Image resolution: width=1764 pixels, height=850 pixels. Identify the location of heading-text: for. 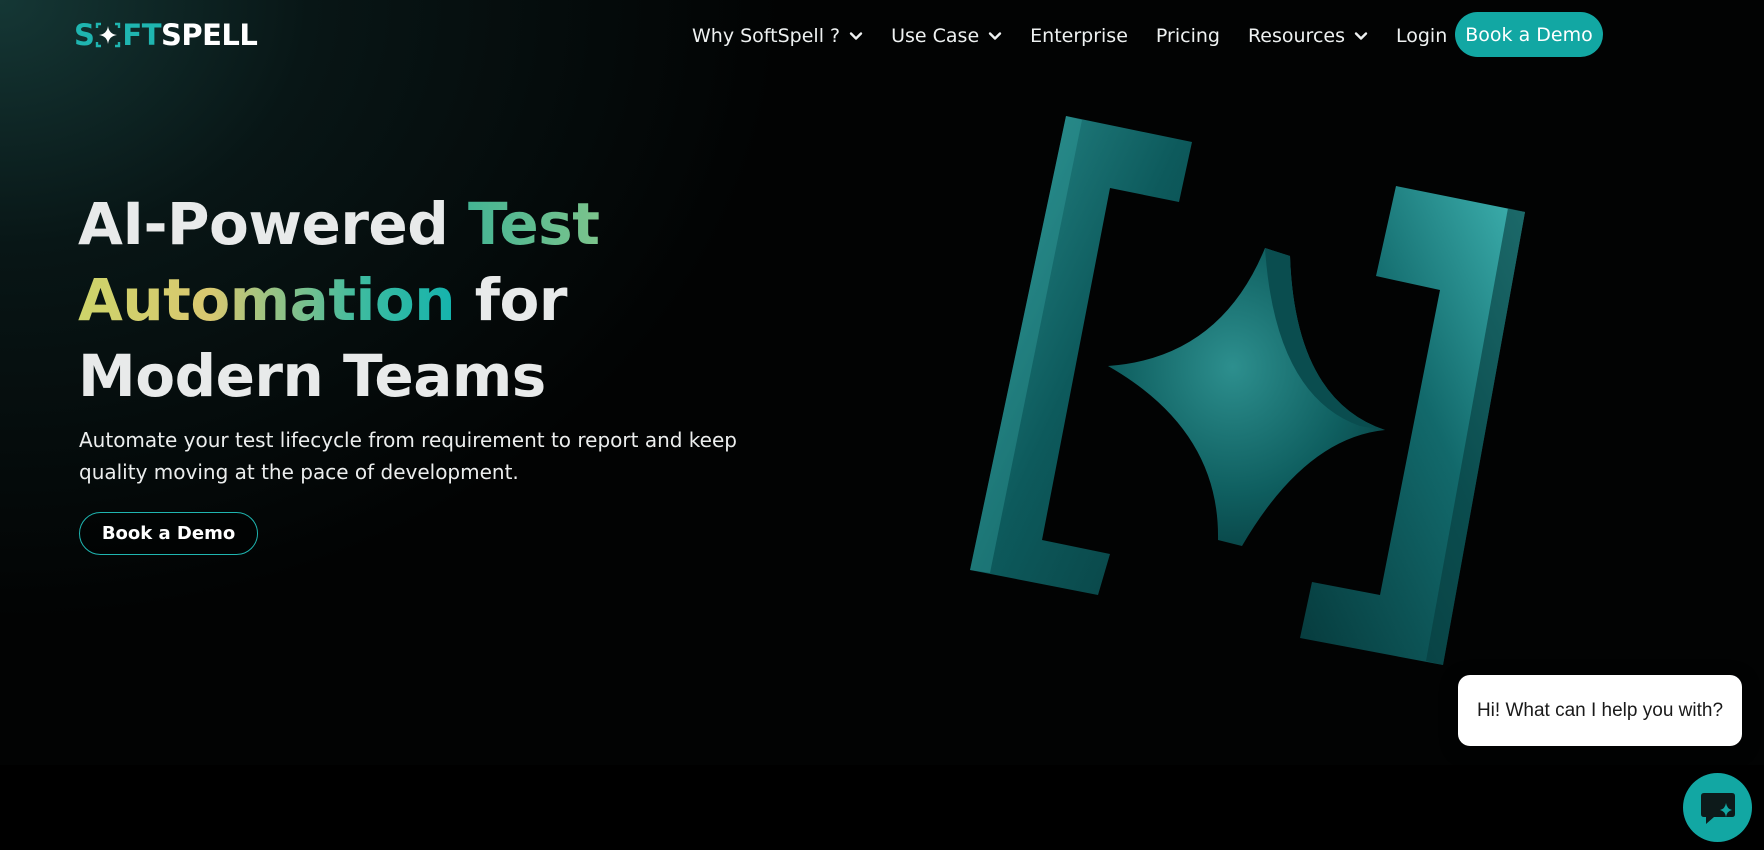
(511, 300).